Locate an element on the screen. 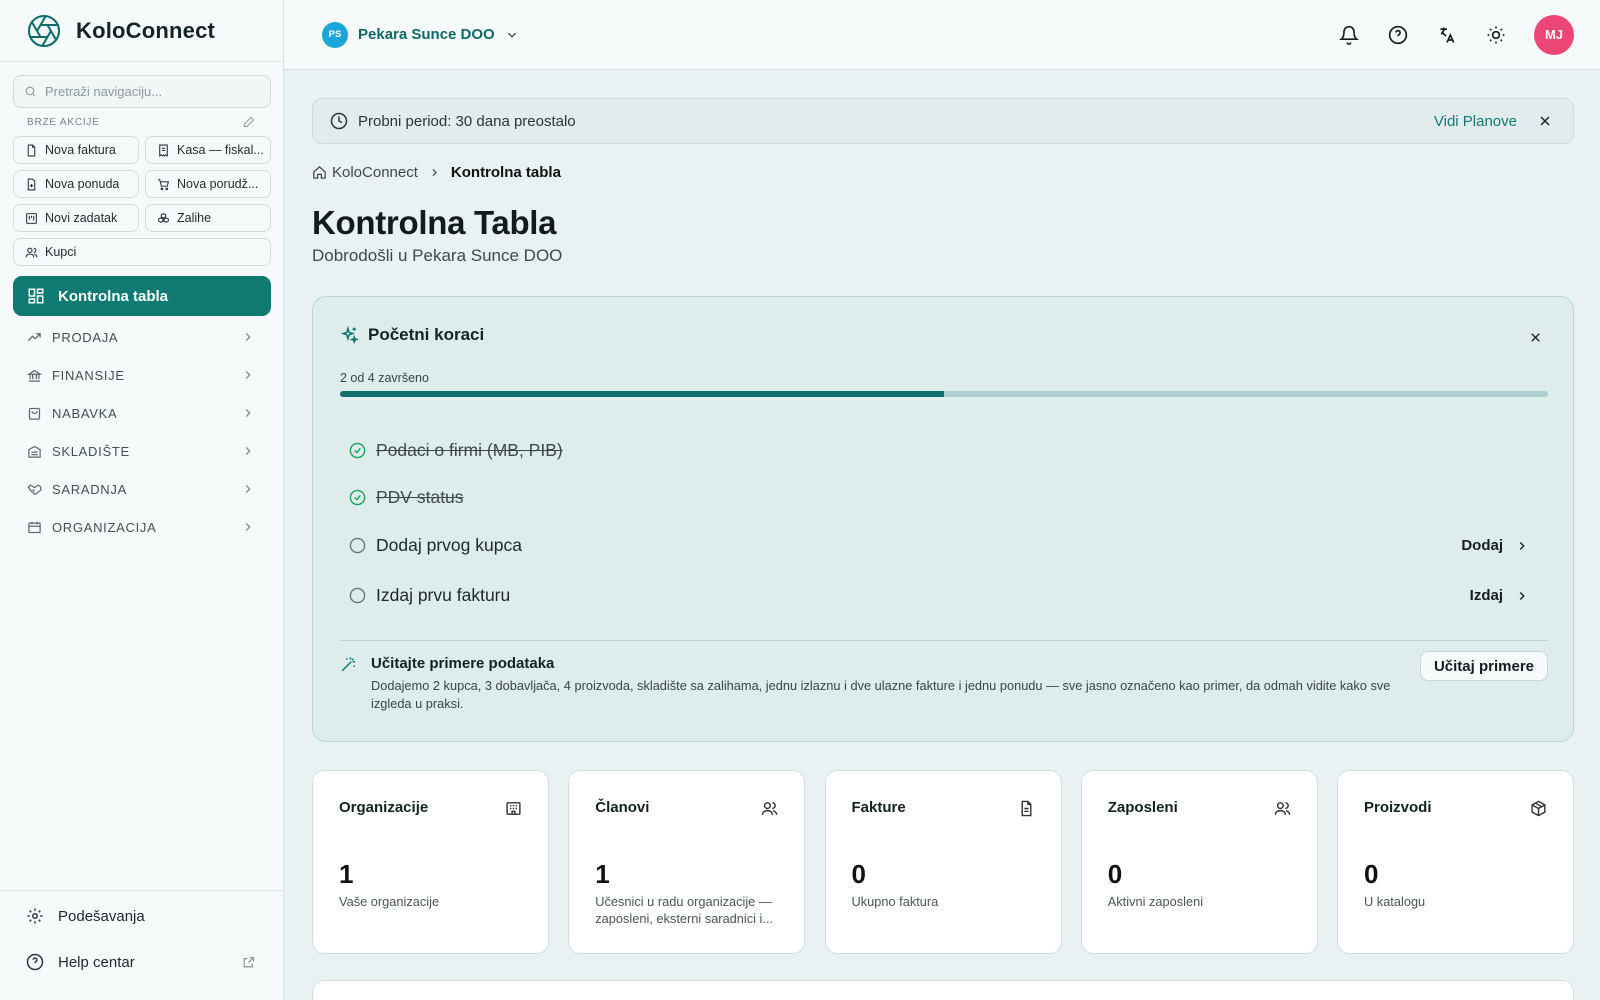 The width and height of the screenshot is (1600, 1000). org-name: Pekara Sunce DOO is located at coordinates (426, 34).